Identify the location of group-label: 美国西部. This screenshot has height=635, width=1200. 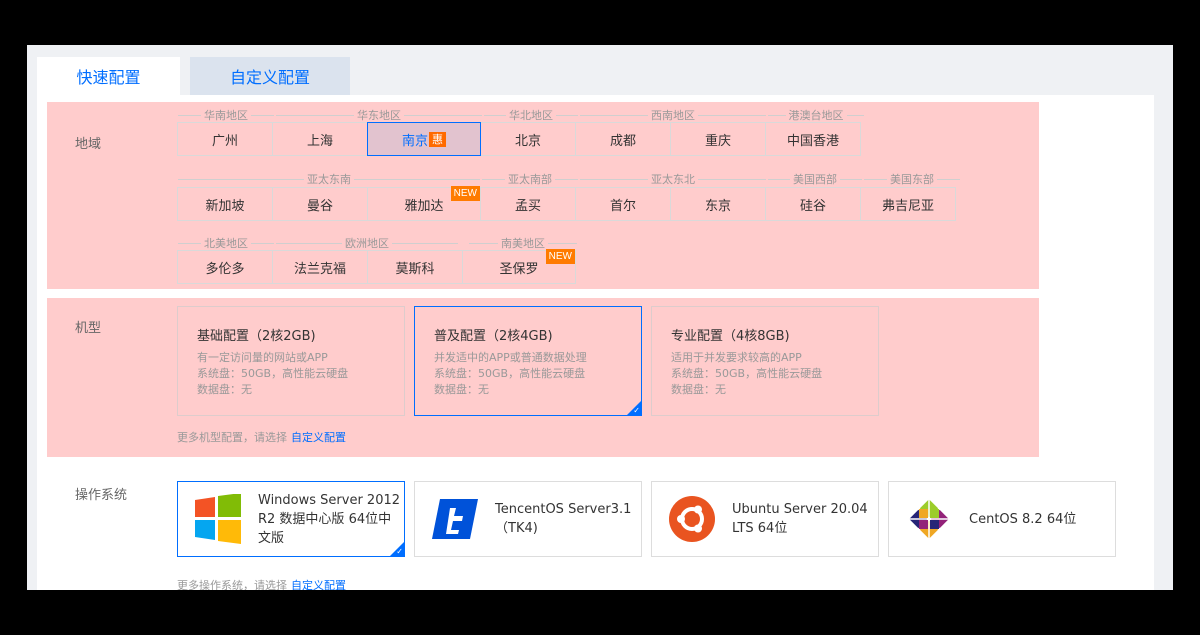
(815, 179).